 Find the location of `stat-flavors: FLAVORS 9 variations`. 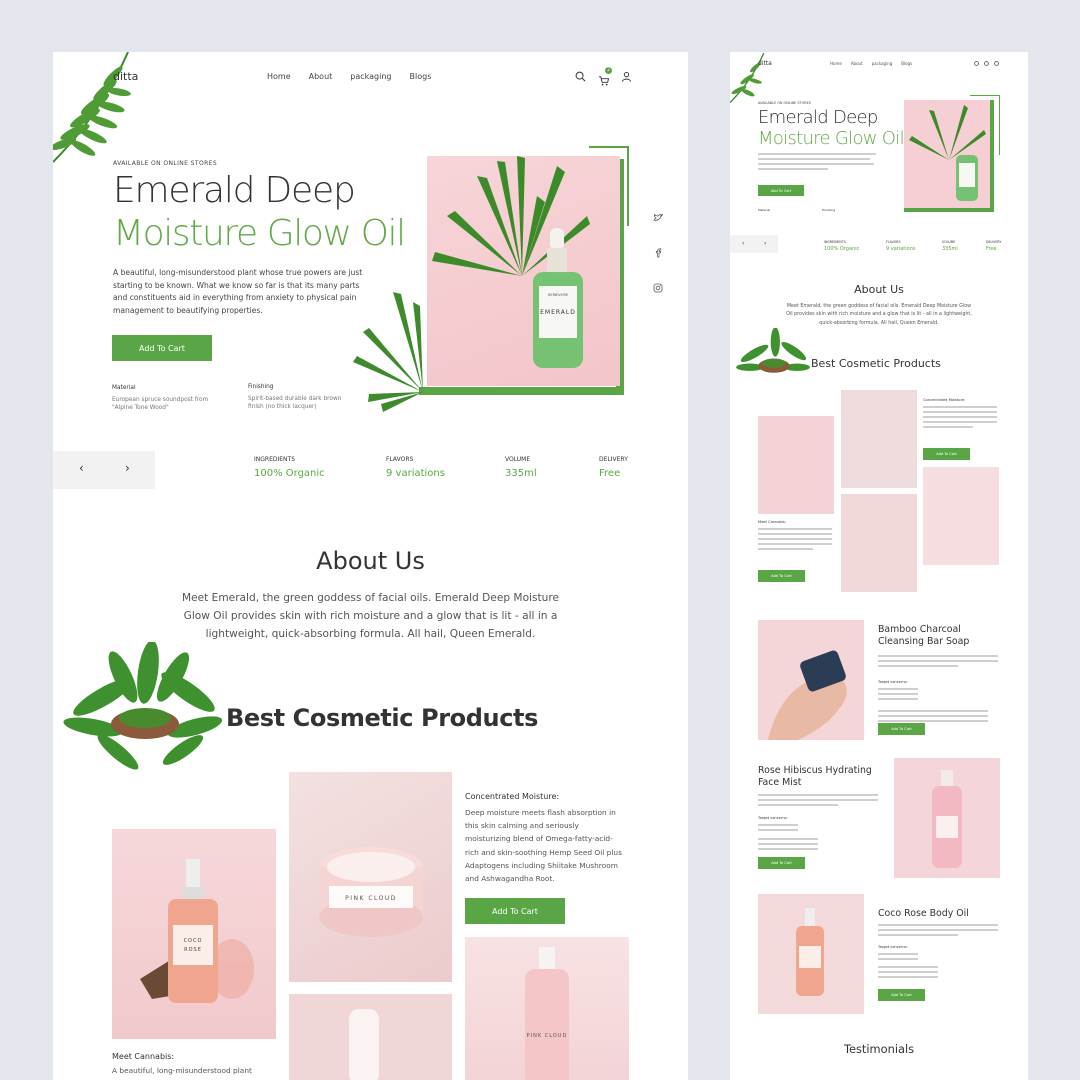

stat-flavors: FLAVORS 9 variations is located at coordinates (901, 246).